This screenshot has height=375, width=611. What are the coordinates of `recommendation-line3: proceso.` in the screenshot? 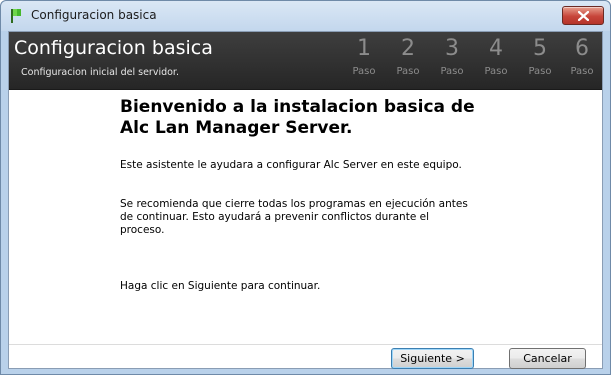 It's located at (142, 230).